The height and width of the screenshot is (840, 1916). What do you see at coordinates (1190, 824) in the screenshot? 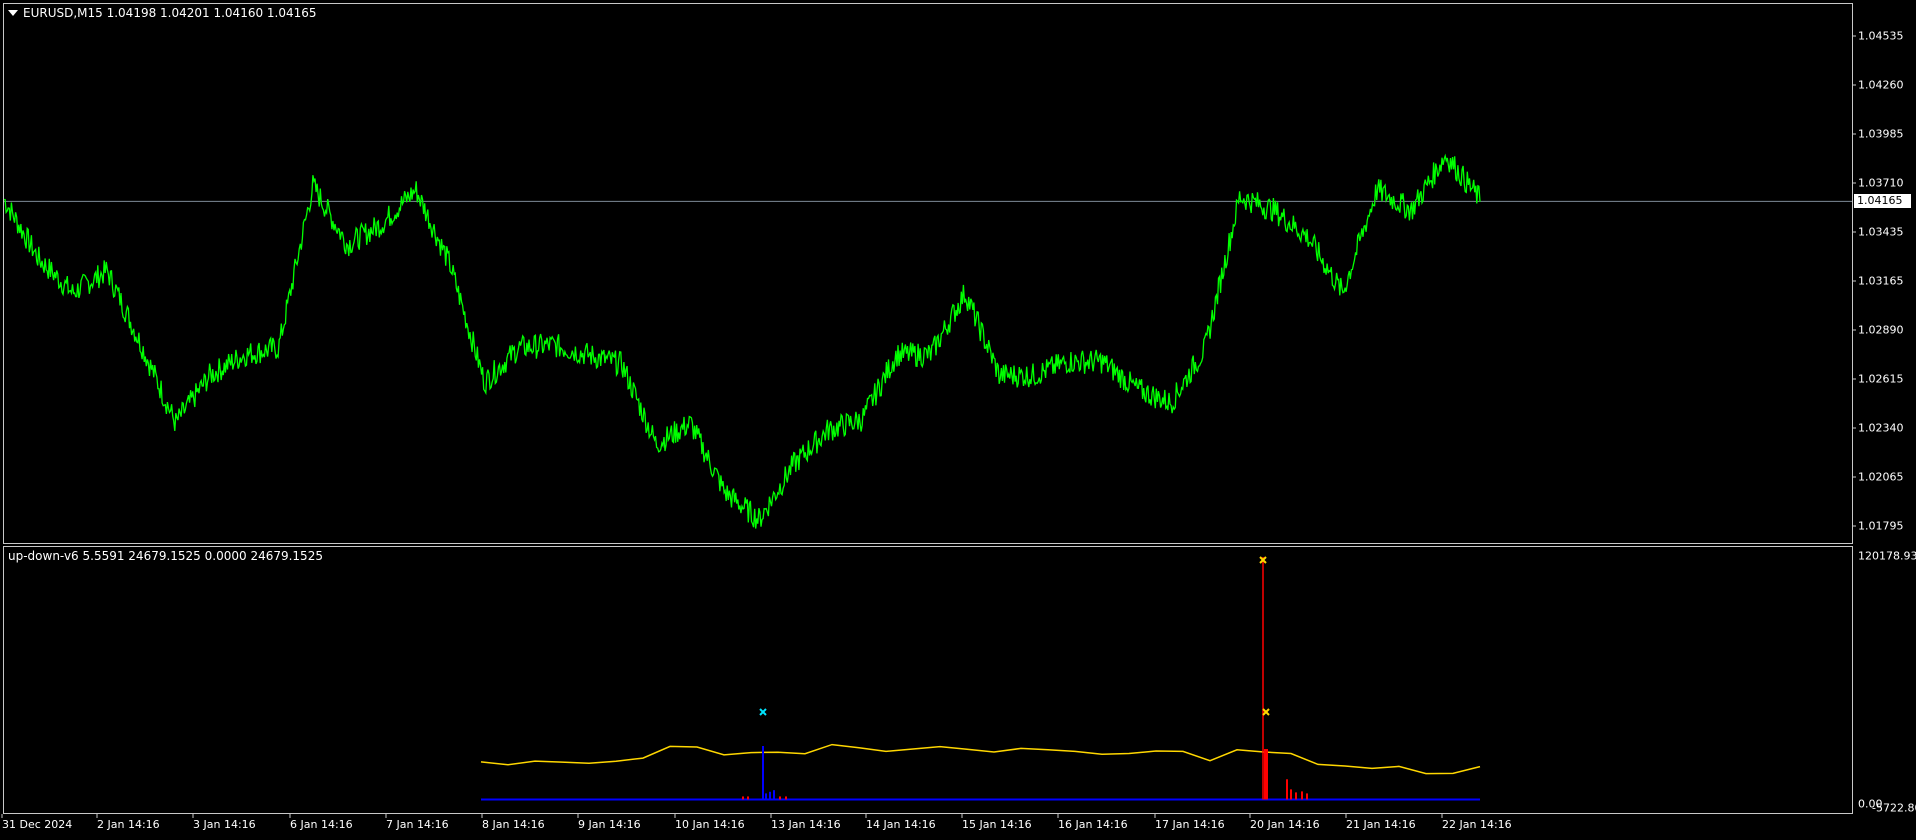
I see `time-axis-tick: 17 Jan 14:16` at bounding box center [1190, 824].